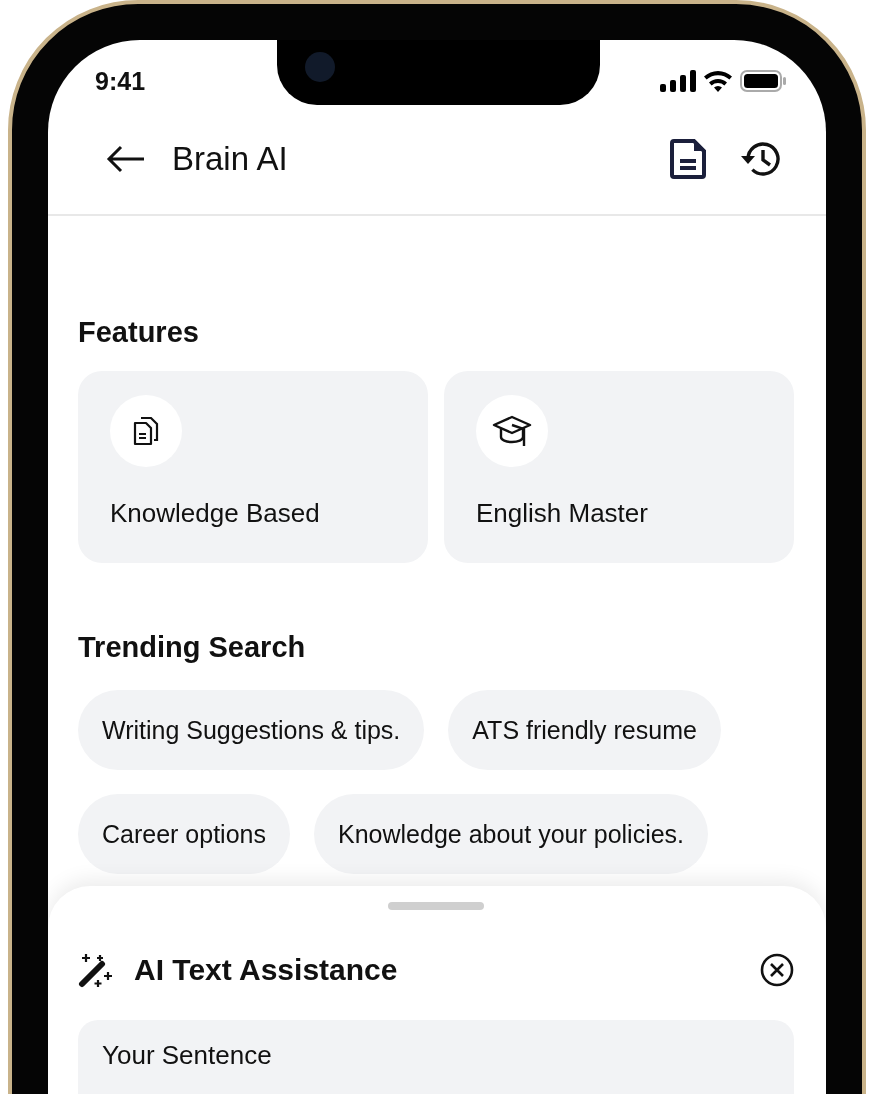 This screenshot has width=874, height=1094. What do you see at coordinates (436, 906) in the screenshot?
I see `drag-handle` at bounding box center [436, 906].